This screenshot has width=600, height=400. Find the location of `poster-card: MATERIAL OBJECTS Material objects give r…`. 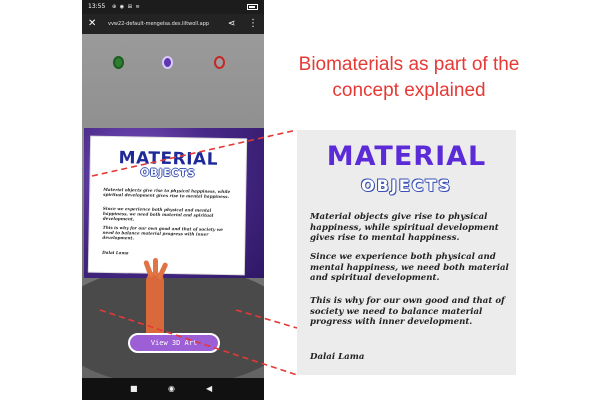

poster-card: MATERIAL OBJECTS Material objects give r… is located at coordinates (167, 205).